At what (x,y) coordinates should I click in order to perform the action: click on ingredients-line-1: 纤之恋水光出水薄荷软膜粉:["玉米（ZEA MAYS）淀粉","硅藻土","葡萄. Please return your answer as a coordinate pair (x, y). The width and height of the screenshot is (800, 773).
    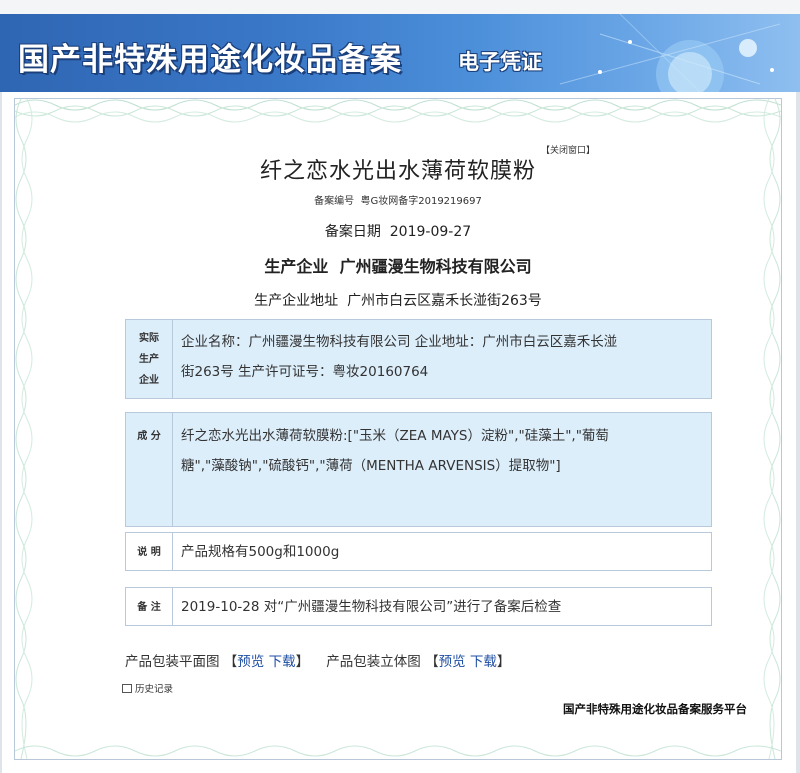
    Looking at the image, I should click on (395, 436).